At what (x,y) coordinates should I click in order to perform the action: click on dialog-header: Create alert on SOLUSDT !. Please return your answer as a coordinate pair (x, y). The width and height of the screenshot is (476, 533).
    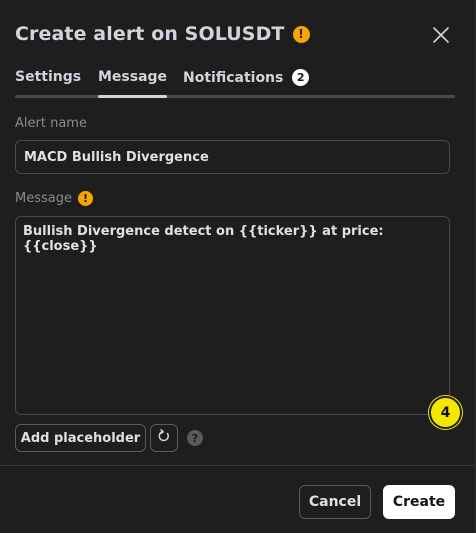
    Looking at the image, I should click on (237, 34).